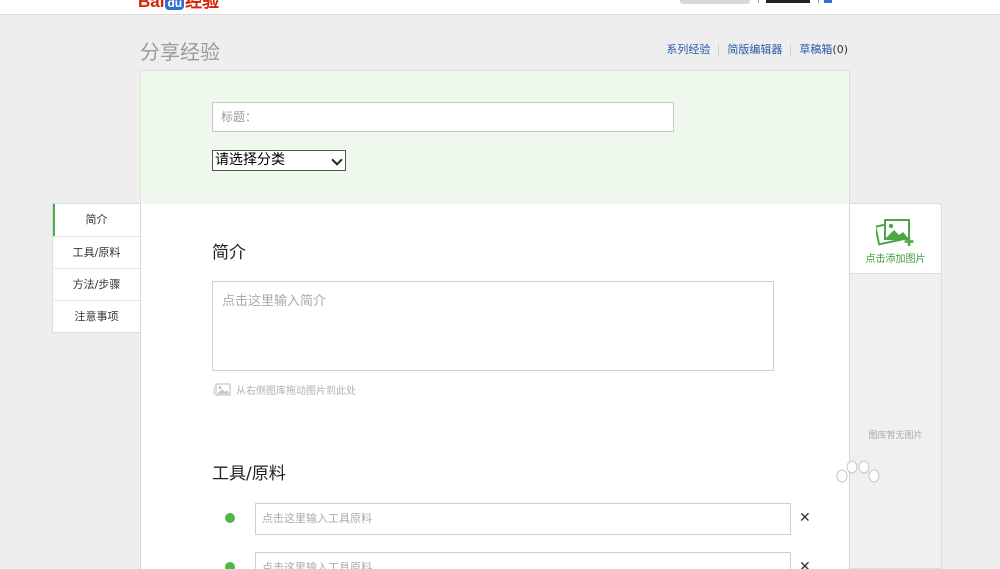 This screenshot has width=1000, height=569. I want to click on message-link-obscured, so click(828, 1).